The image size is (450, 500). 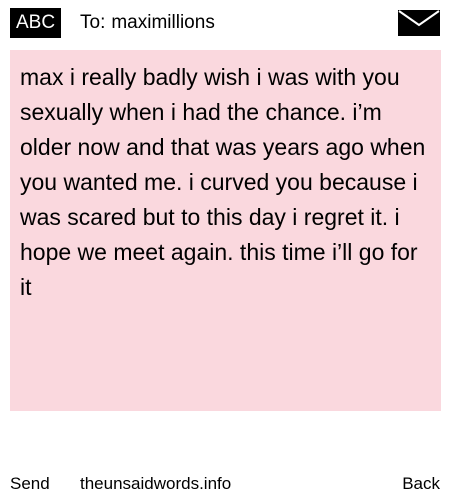 I want to click on back-button: Back, so click(x=421, y=484).